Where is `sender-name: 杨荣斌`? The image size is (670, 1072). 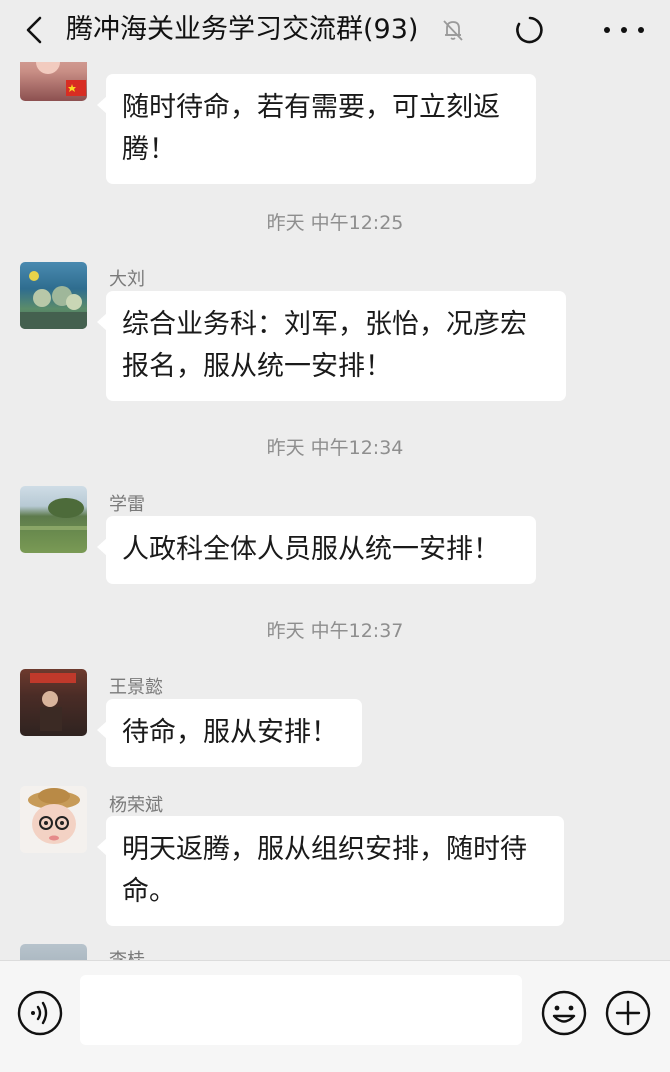
sender-name: 杨荣斌 is located at coordinates (136, 805).